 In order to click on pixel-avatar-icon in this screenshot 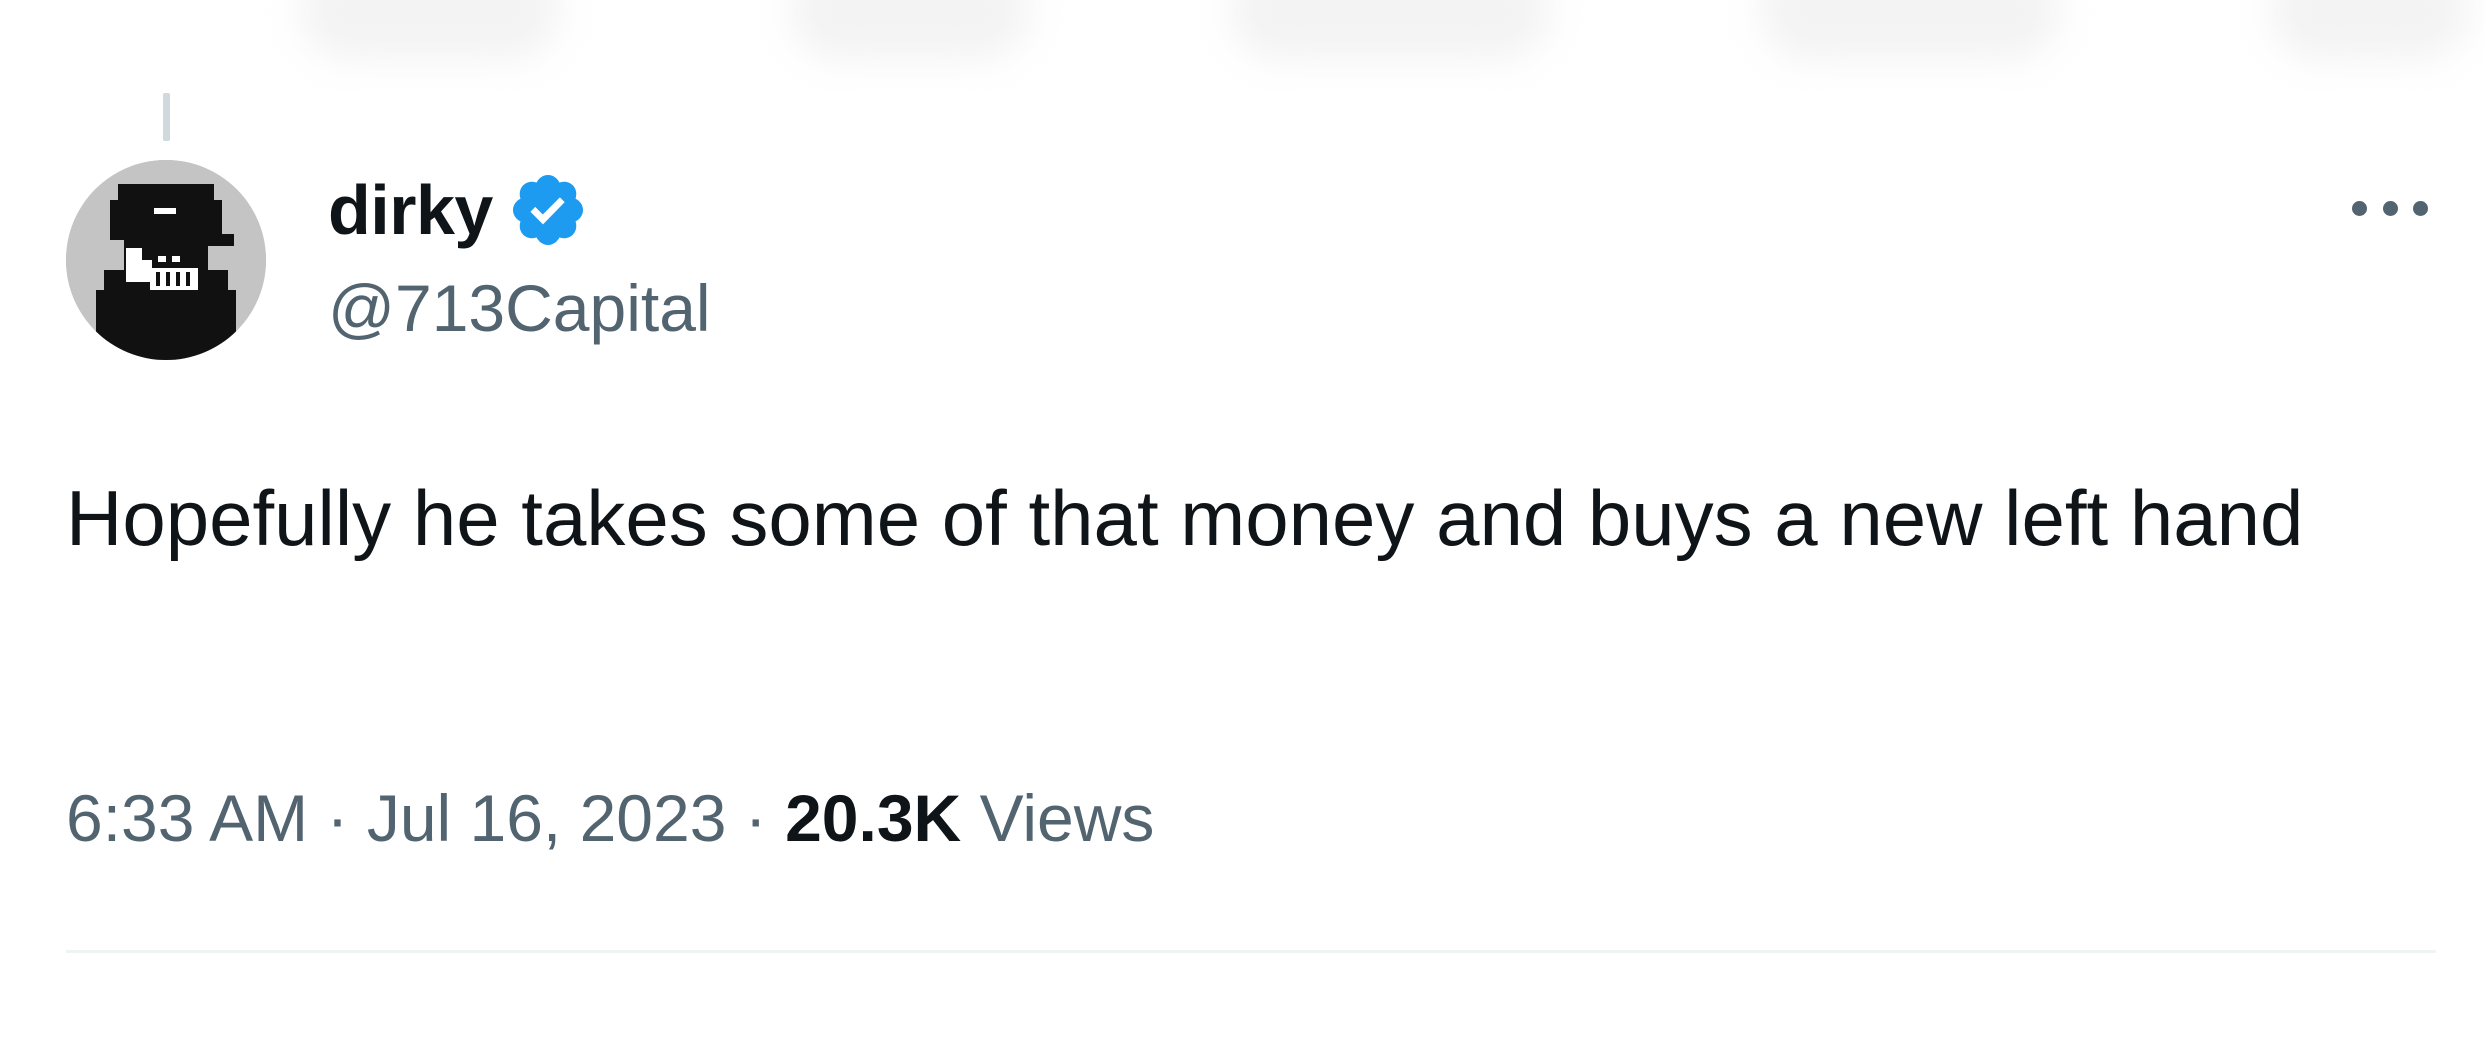, I will do `click(166, 260)`.